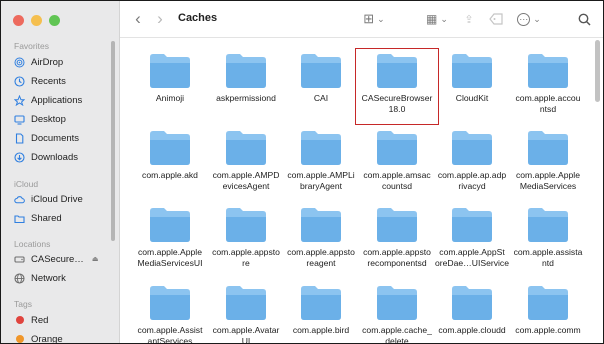  What do you see at coordinates (19, 278) in the screenshot?
I see `globe-icon` at bounding box center [19, 278].